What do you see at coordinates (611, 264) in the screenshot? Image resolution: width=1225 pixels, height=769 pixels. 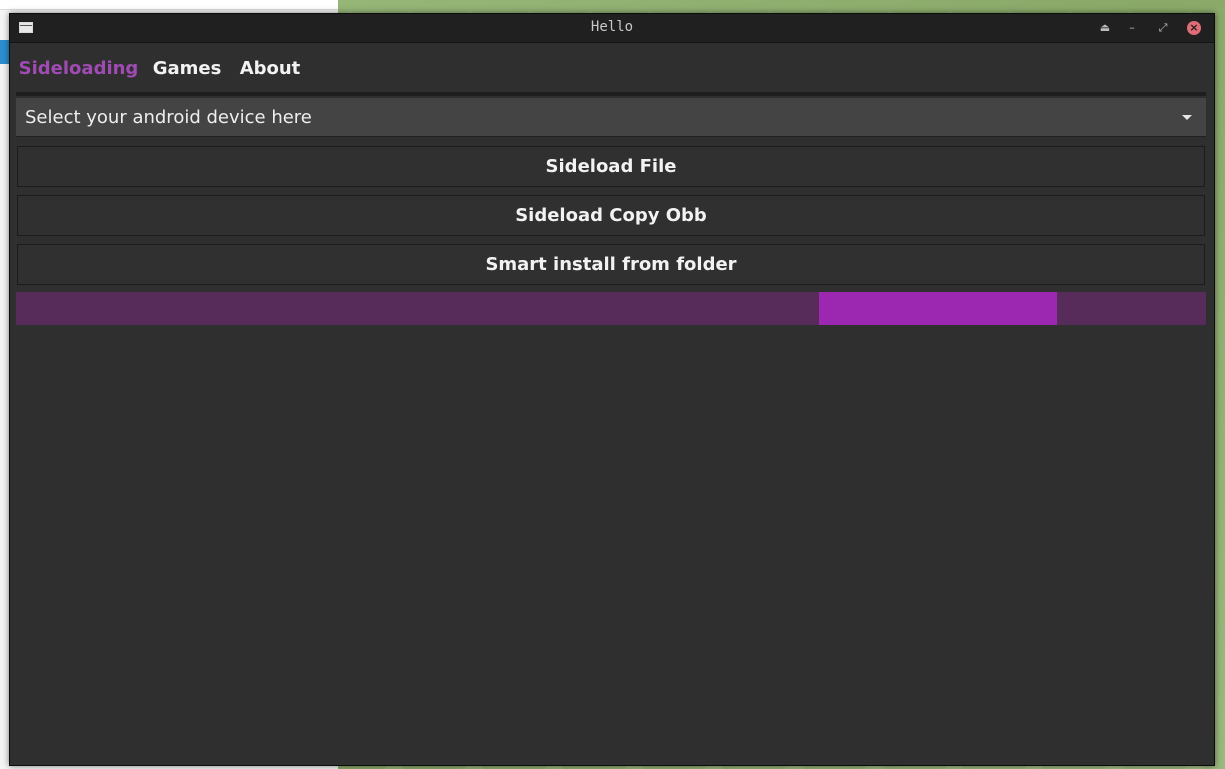 I see `smart-install-button: Smart install from folder` at bounding box center [611, 264].